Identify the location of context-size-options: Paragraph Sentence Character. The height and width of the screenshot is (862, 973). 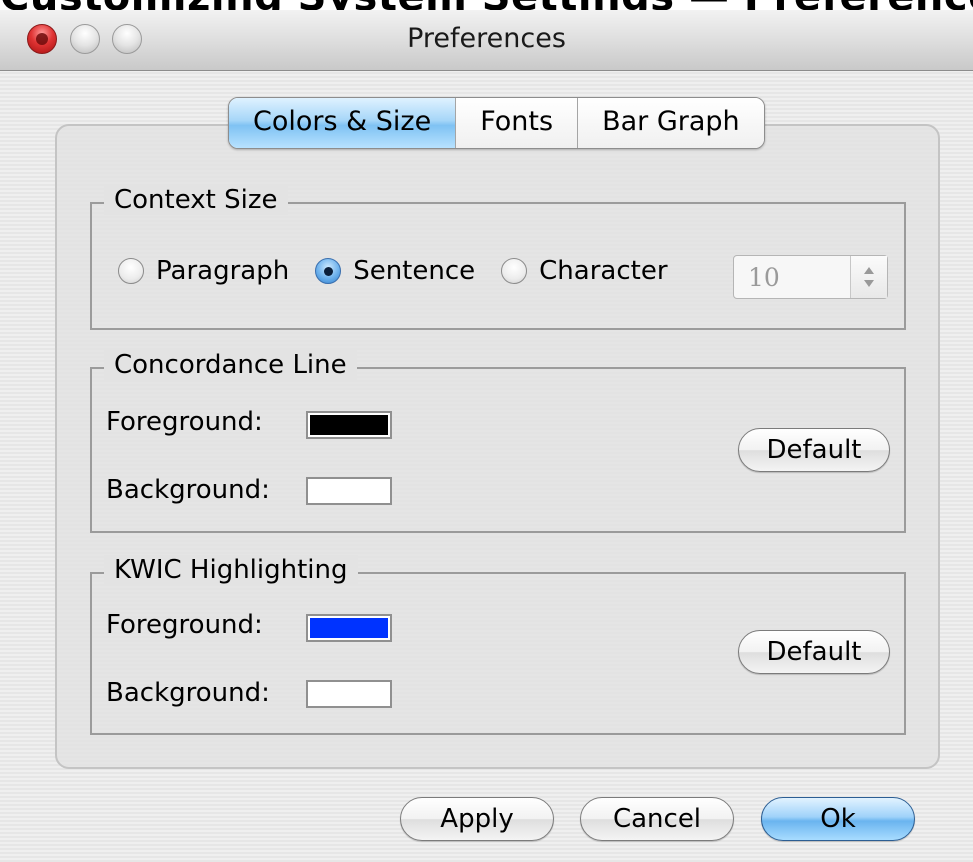
(406, 271).